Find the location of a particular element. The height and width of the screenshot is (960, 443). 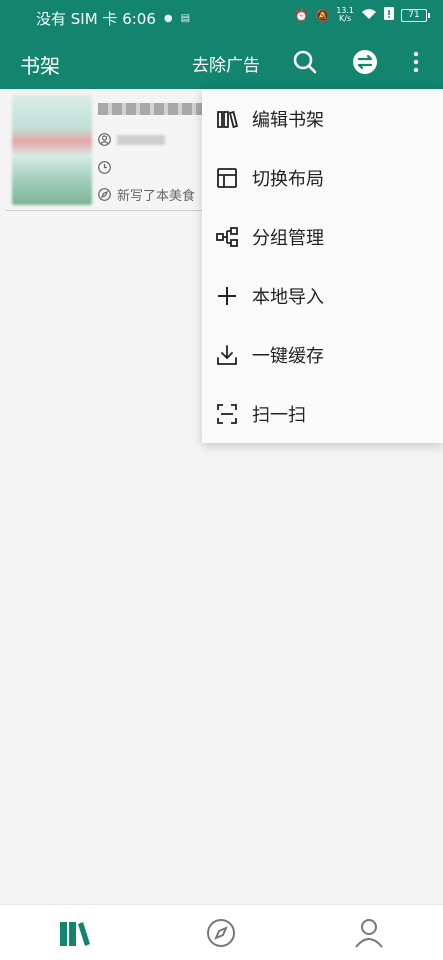

nav-explore is located at coordinates (221, 933).